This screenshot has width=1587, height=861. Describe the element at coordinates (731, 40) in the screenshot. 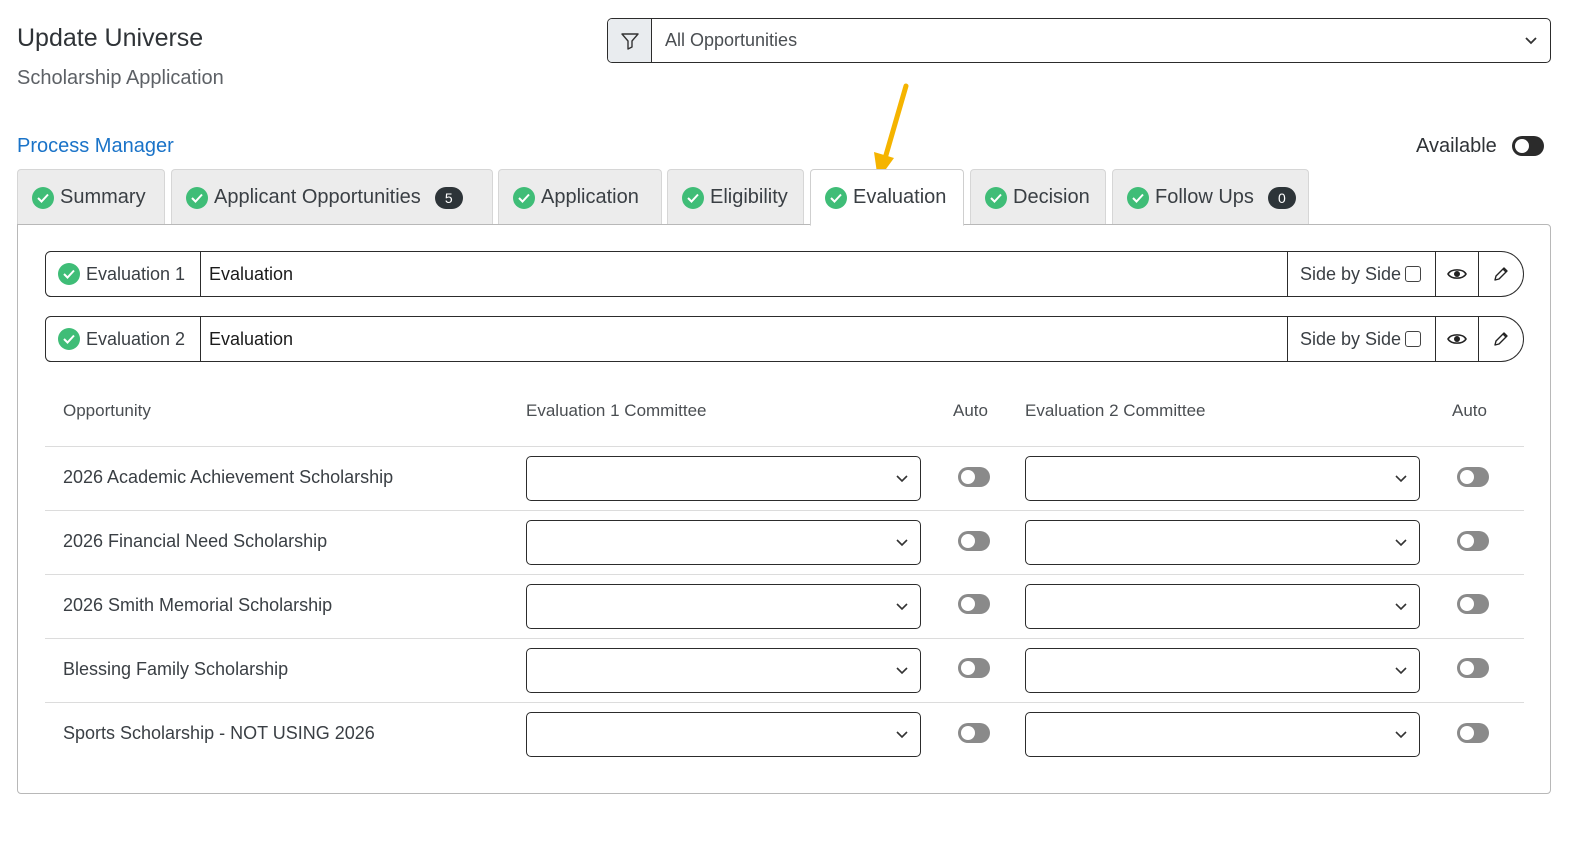

I see `filter-select-value: All Opportunities` at that location.